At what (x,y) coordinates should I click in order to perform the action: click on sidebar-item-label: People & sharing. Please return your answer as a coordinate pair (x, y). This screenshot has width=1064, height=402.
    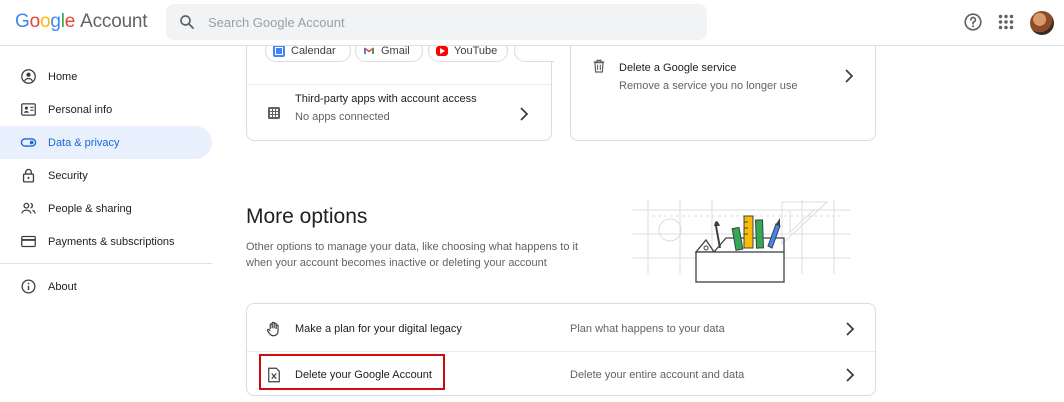
    Looking at the image, I should click on (90, 208).